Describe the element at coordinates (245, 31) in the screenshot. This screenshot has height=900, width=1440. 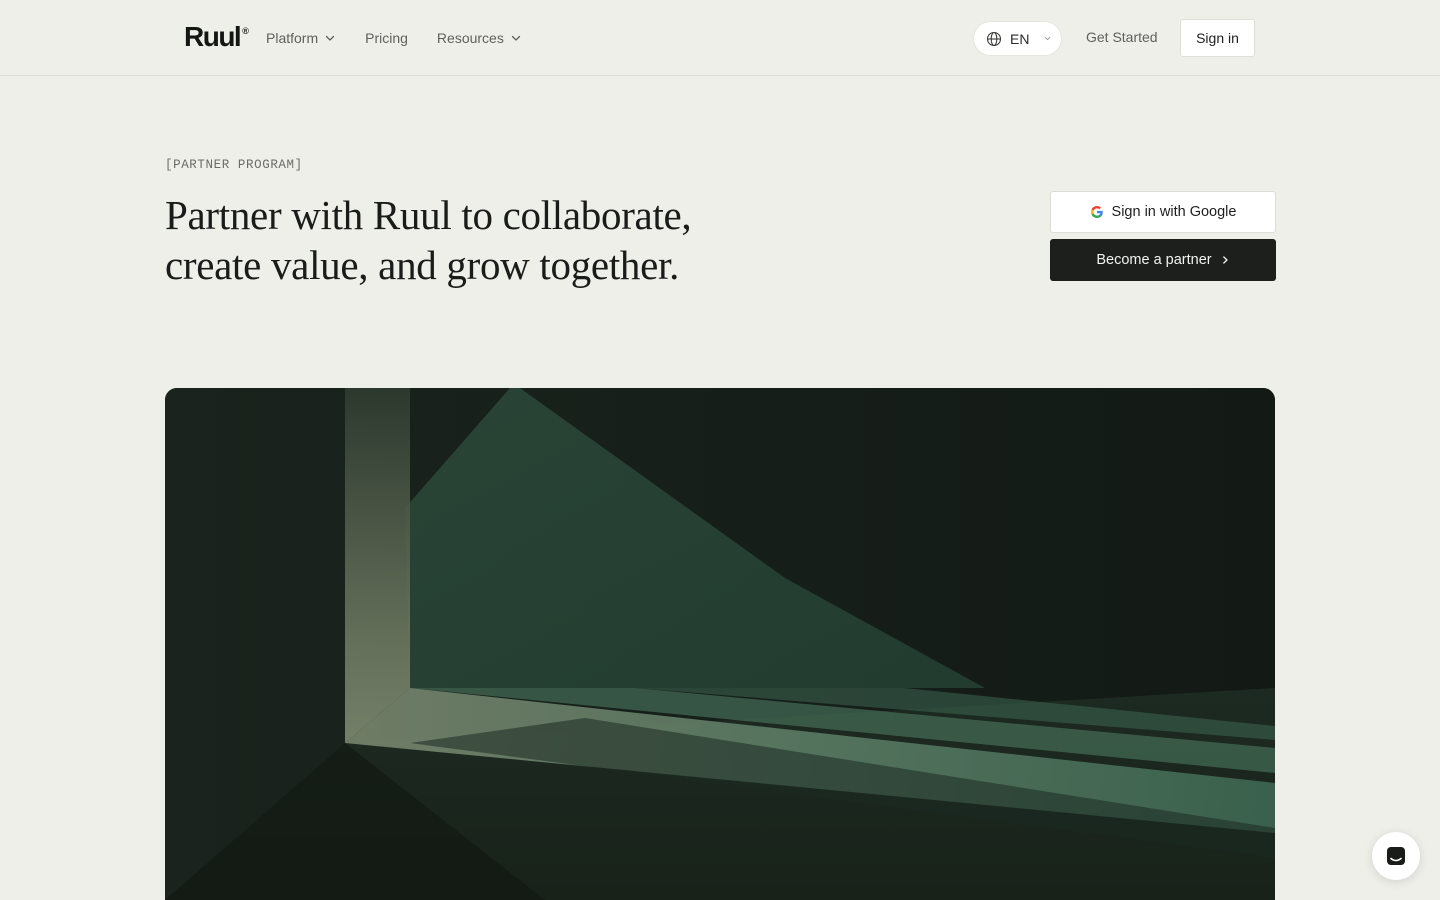
I see `registered-mark: ®` at that location.